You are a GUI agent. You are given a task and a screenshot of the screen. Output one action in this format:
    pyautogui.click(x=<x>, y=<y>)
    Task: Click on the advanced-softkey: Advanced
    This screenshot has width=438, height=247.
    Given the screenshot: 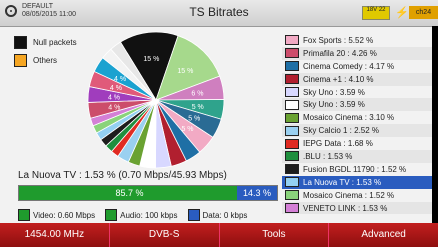 What is the action you would take?
    pyautogui.click(x=383, y=235)
    